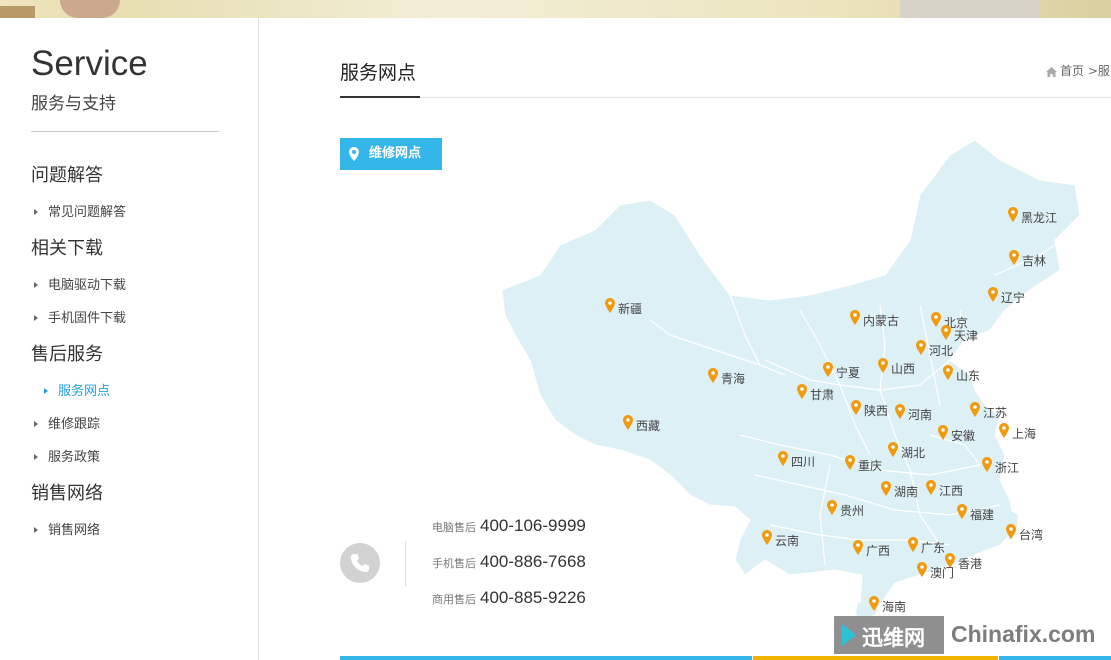 The image size is (1111, 660). Describe the element at coordinates (920, 414) in the screenshot. I see `province-label: 河南` at that location.